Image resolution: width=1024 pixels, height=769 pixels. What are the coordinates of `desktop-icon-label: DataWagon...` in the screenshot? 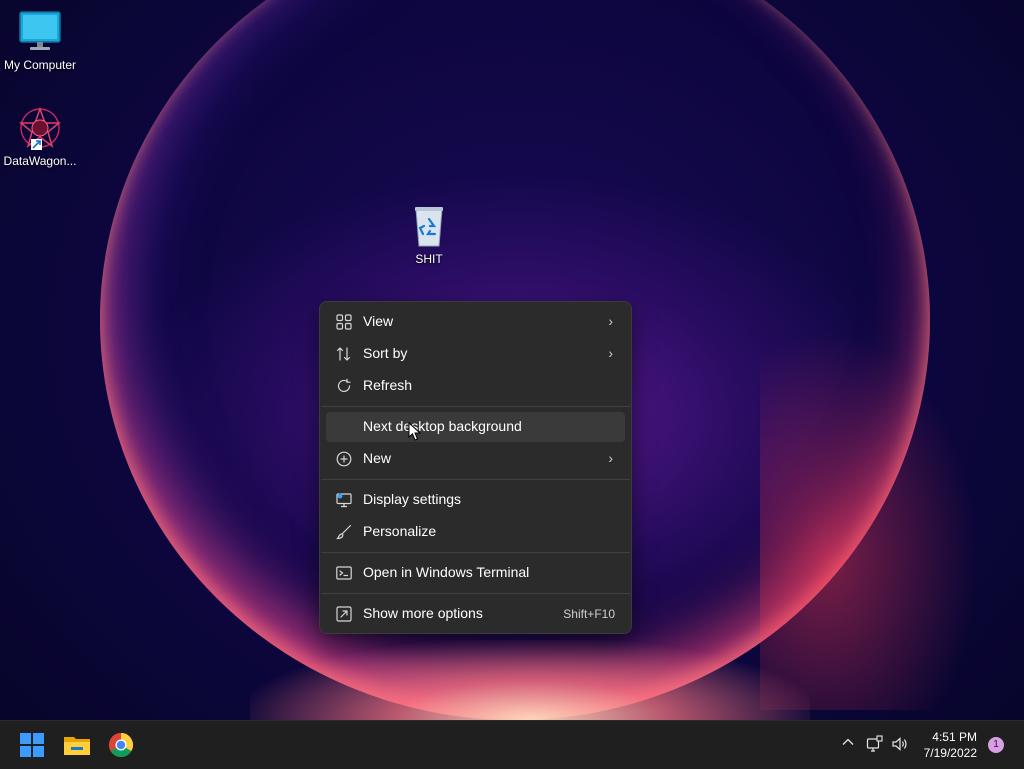 It's located at (40, 161).